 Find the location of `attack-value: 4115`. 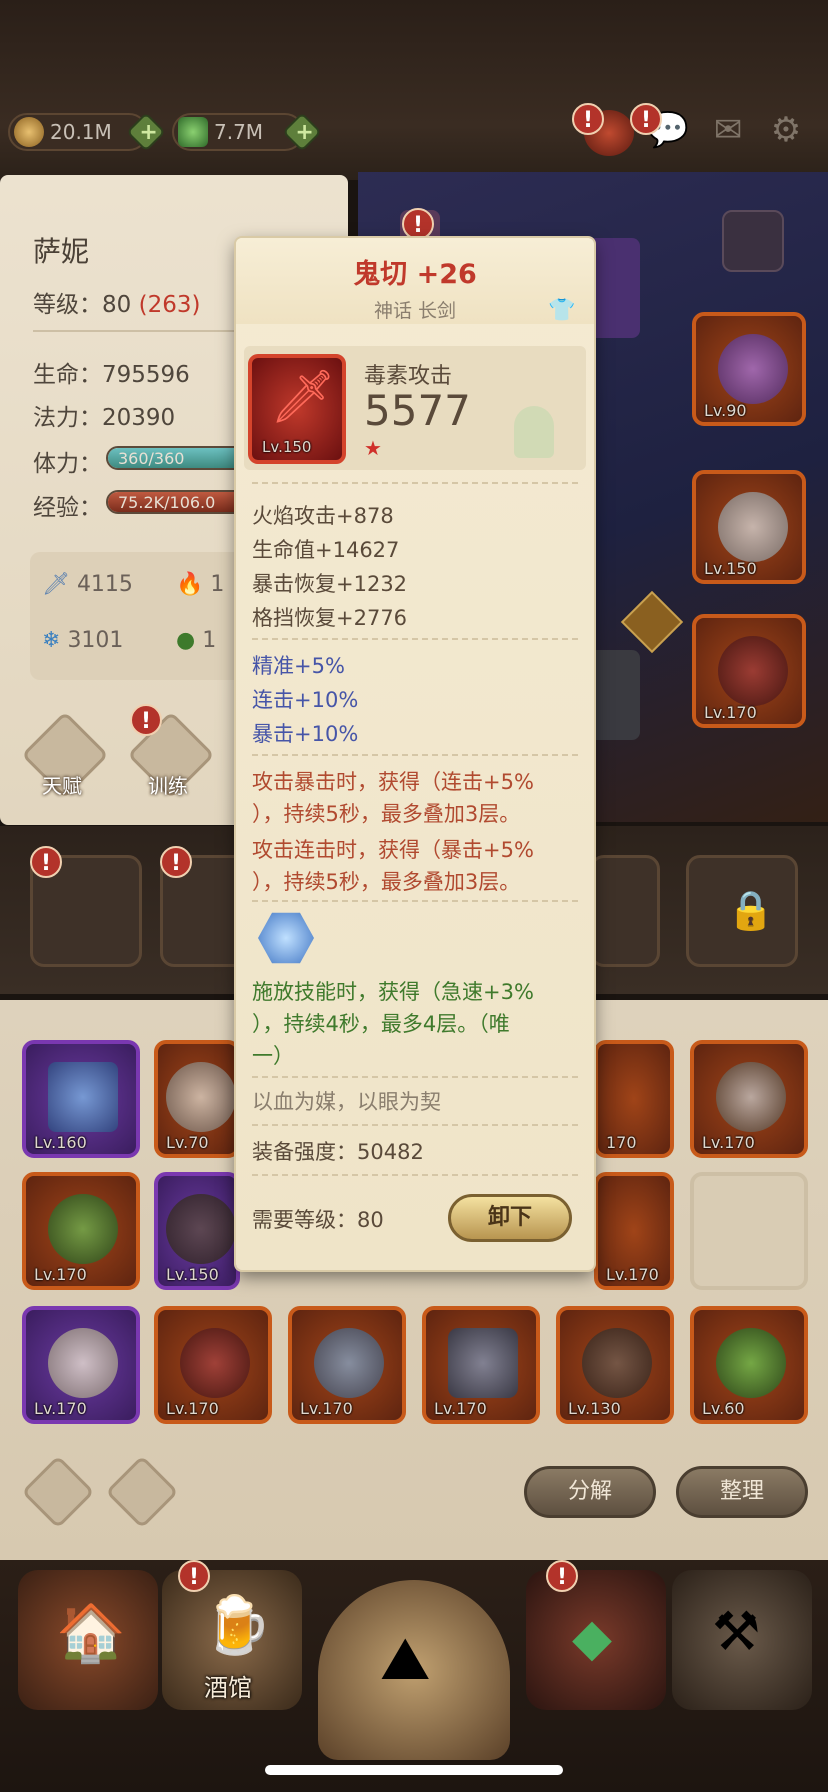

attack-value: 4115 is located at coordinates (104, 584).